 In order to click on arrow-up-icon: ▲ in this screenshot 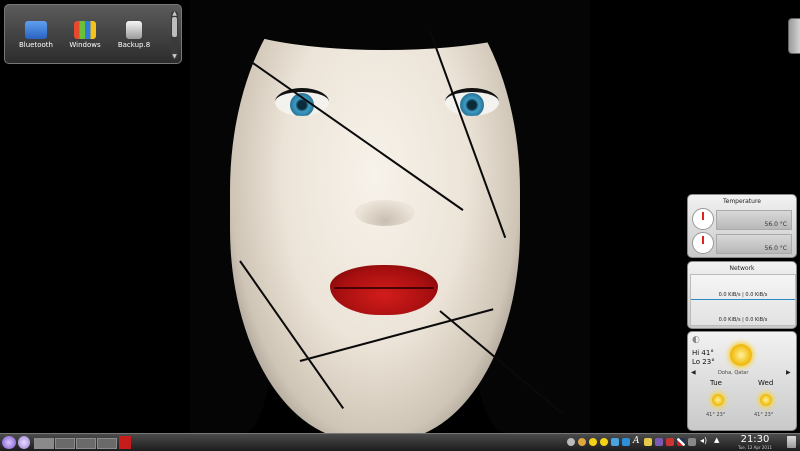, I will do `click(718, 440)`.